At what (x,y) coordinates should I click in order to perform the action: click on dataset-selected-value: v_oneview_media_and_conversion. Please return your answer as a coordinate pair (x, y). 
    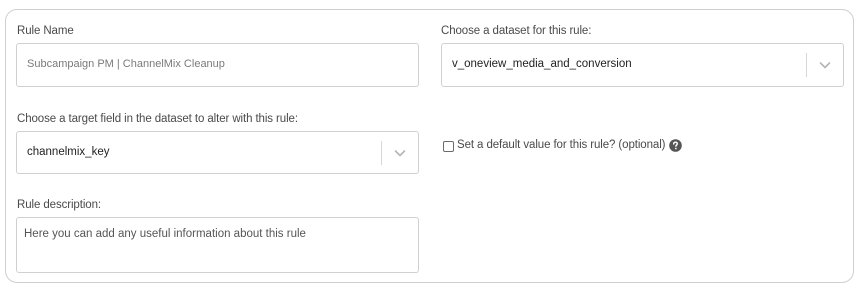
    Looking at the image, I should click on (542, 64).